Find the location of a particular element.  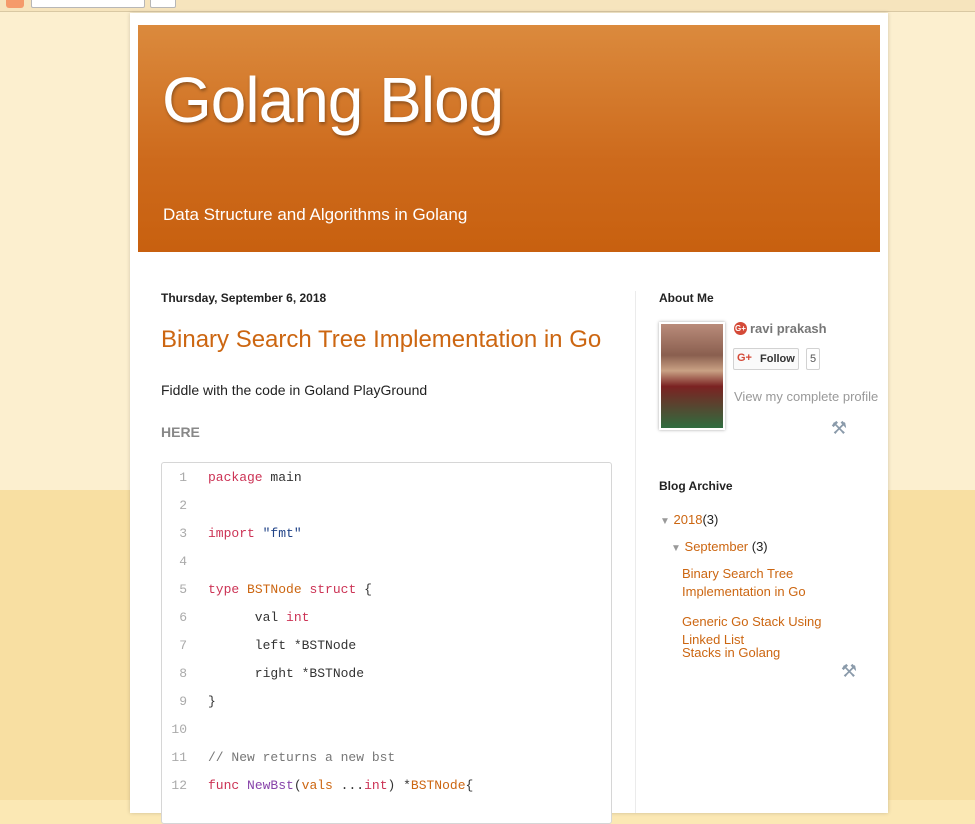

code-line: 10 is located at coordinates (386, 730).